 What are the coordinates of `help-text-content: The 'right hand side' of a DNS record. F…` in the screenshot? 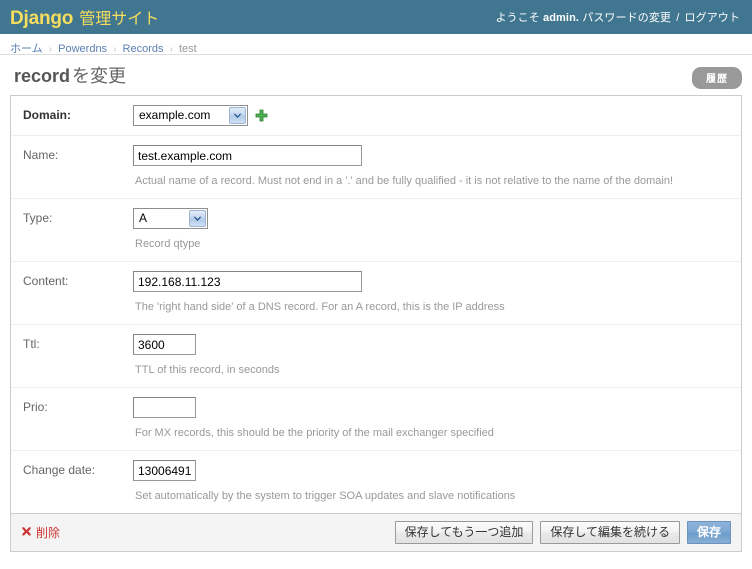 It's located at (320, 307).